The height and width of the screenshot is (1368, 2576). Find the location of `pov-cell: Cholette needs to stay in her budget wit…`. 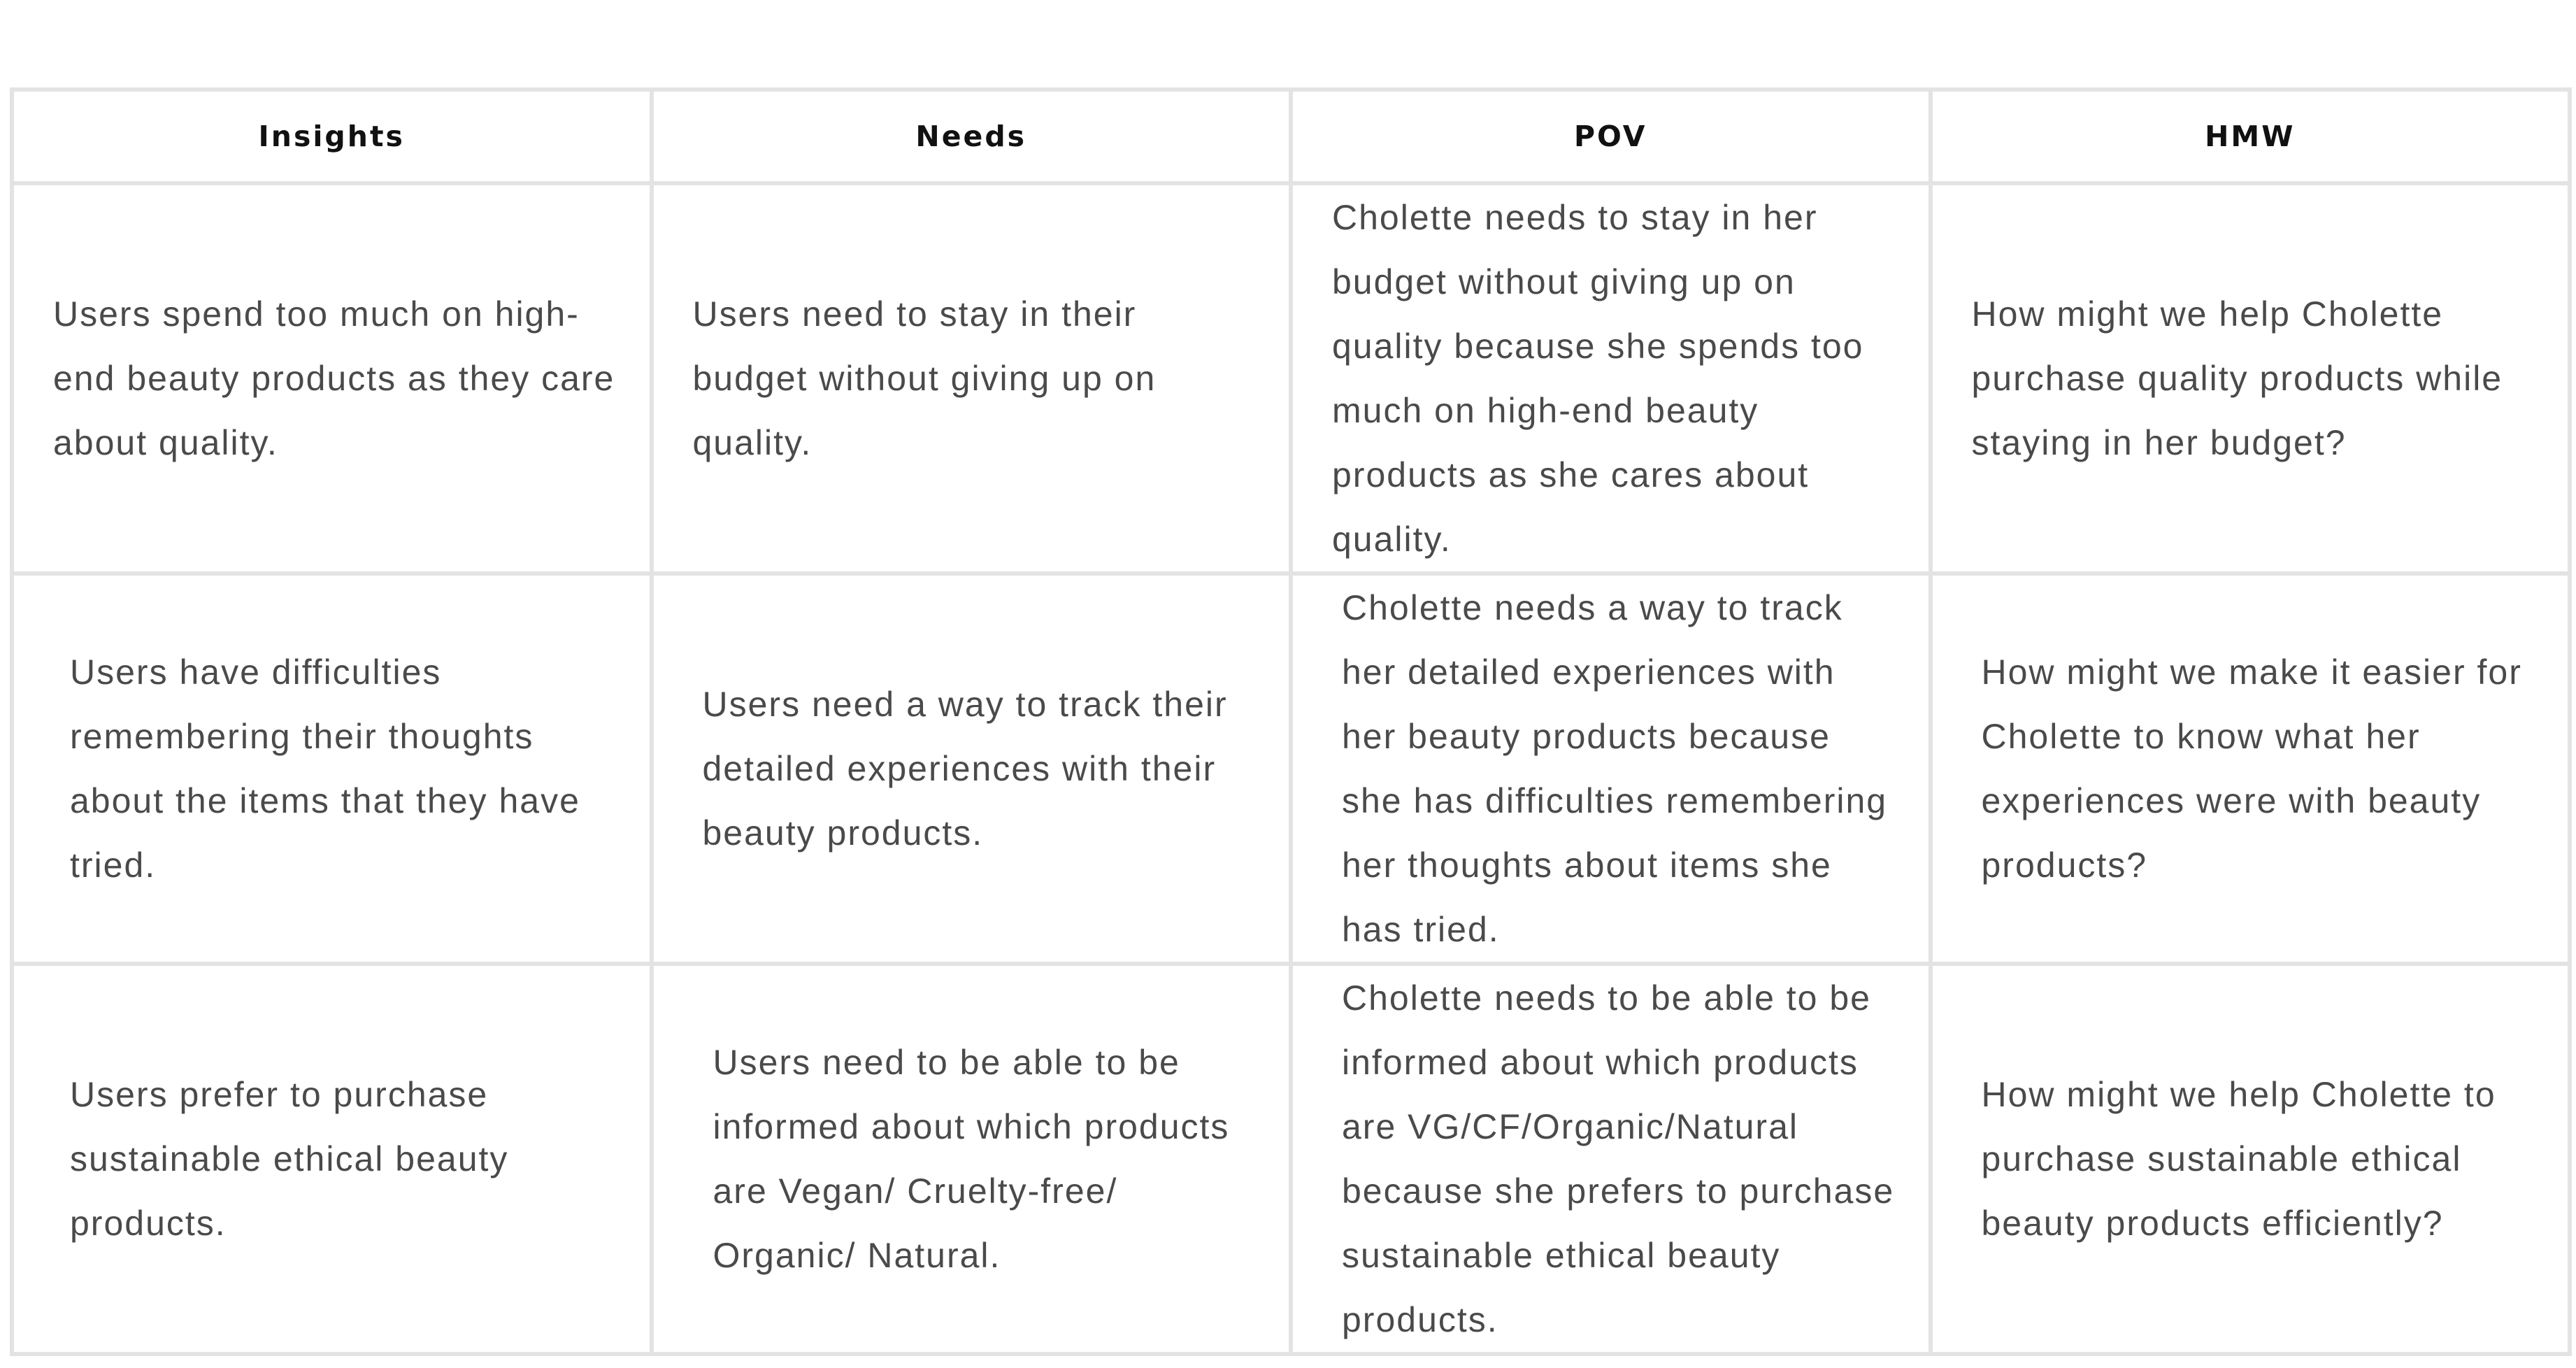

pov-cell: Cholette needs to stay in her budget wit… is located at coordinates (1611, 378).